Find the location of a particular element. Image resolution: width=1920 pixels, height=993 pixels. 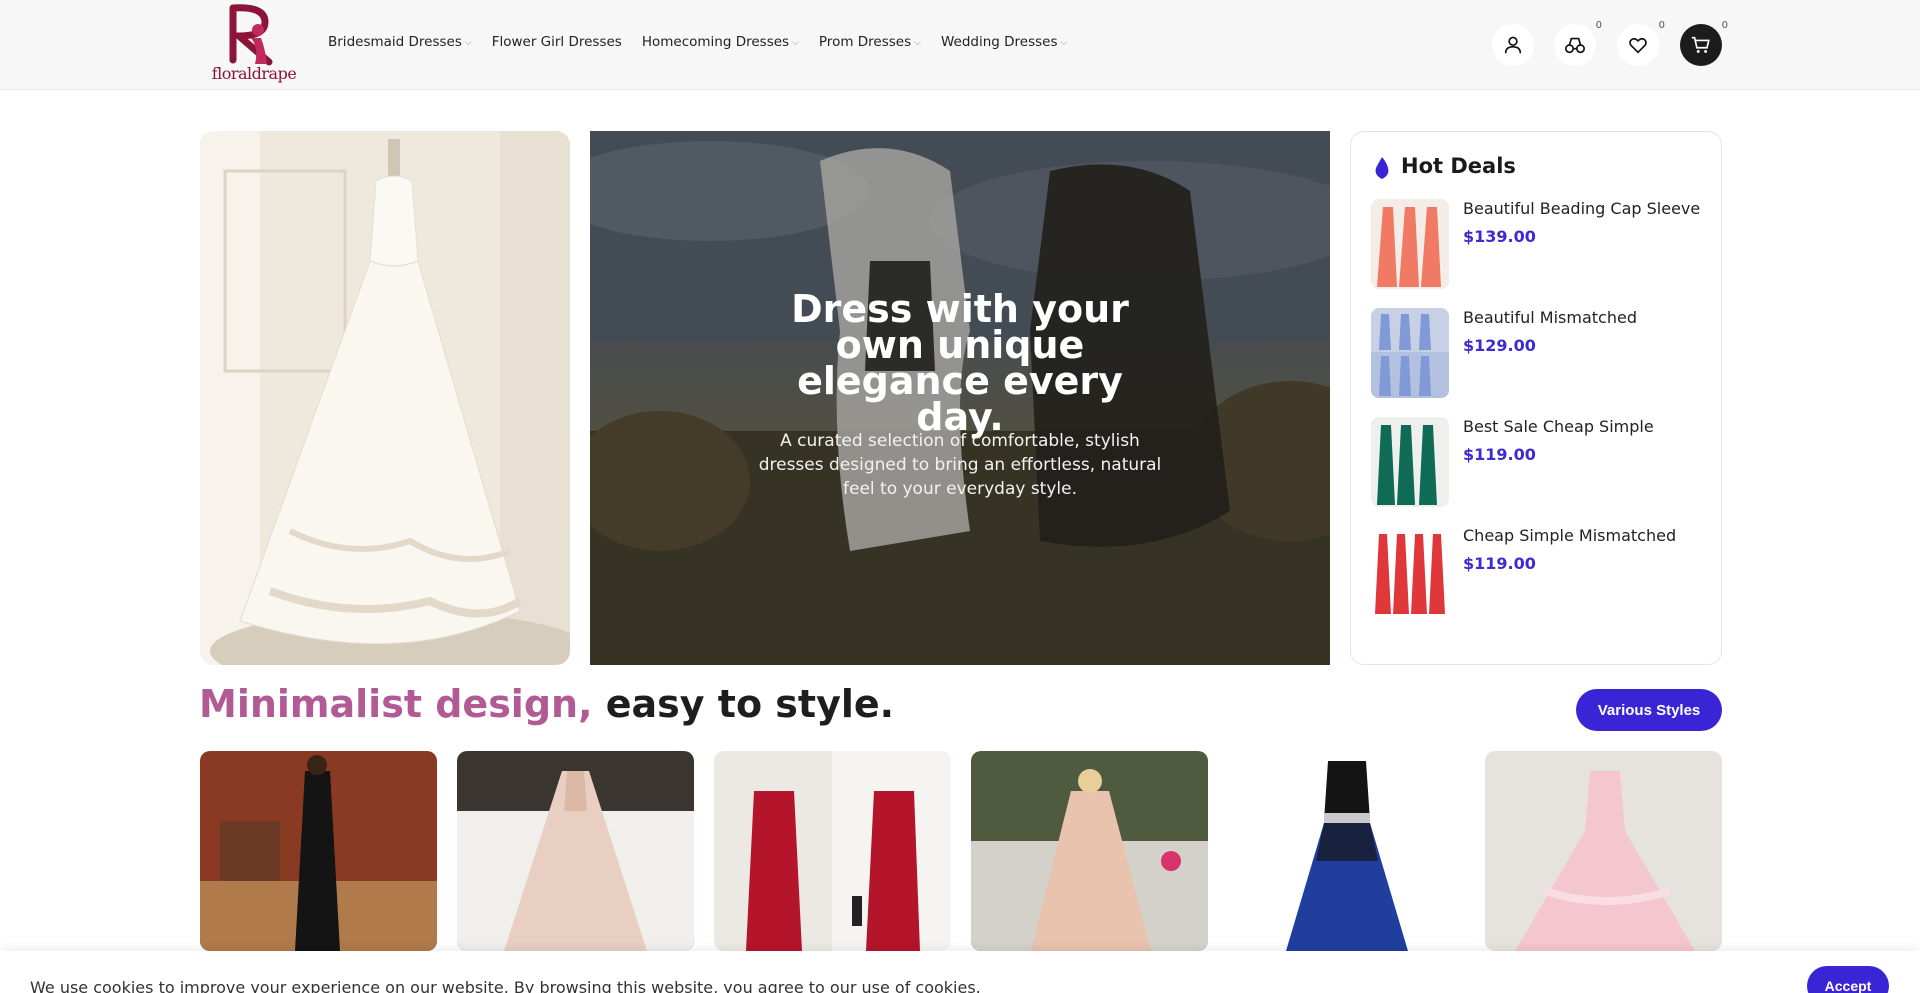

wishlist-count-badge: 0 is located at coordinates (1661, 25).